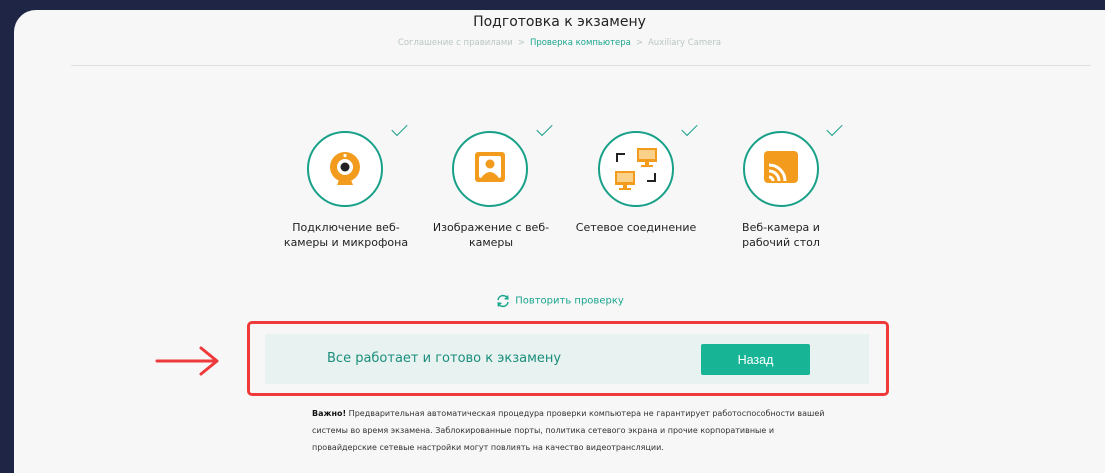 This screenshot has width=1105, height=473. I want to click on retry-check-link: Повторить проверку, so click(559, 301).